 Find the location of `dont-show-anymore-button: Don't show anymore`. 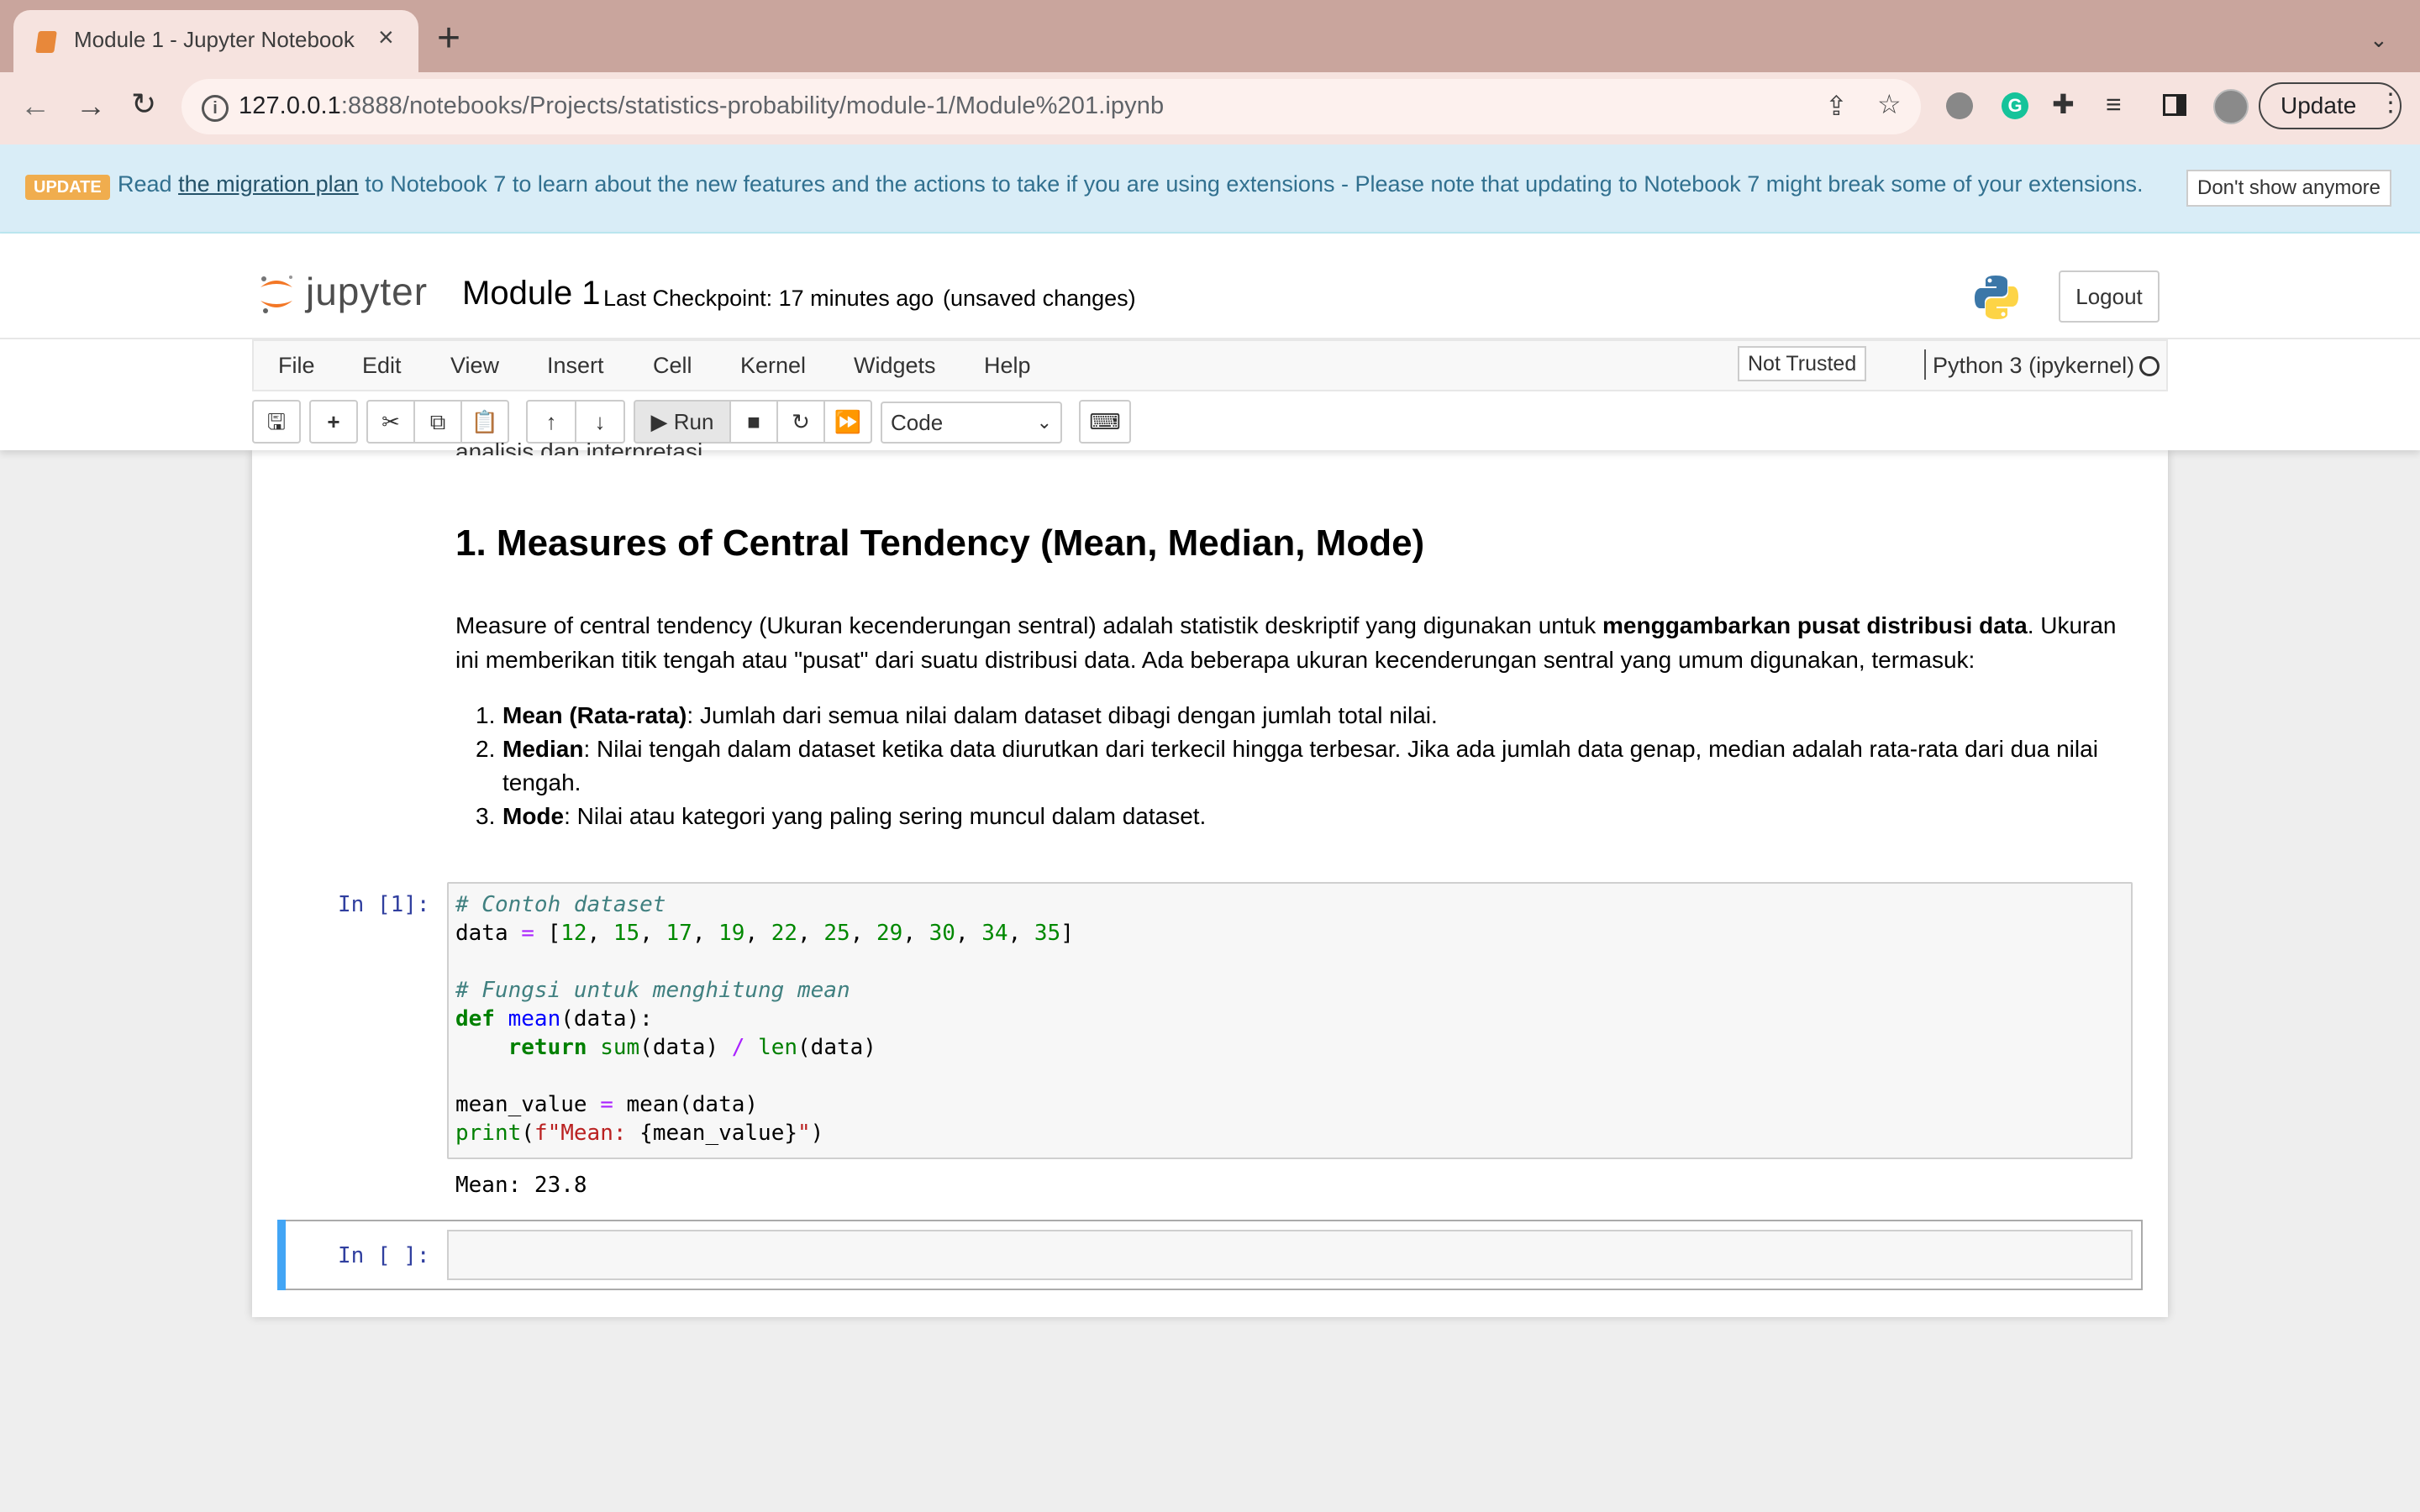

dont-show-anymore-button: Don't show anymore is located at coordinates (2288, 188).